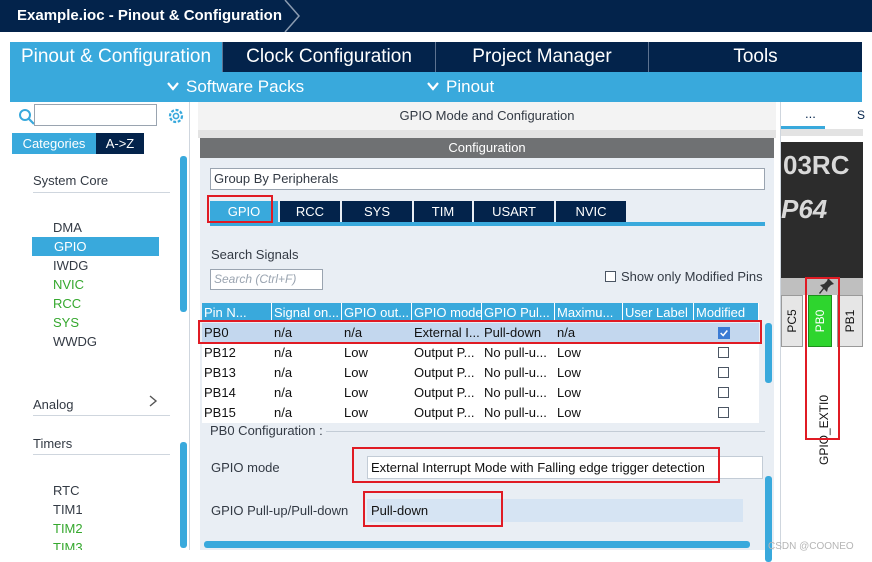  Describe the element at coordinates (755, 57) in the screenshot. I see `tab-tools: Tools` at that location.